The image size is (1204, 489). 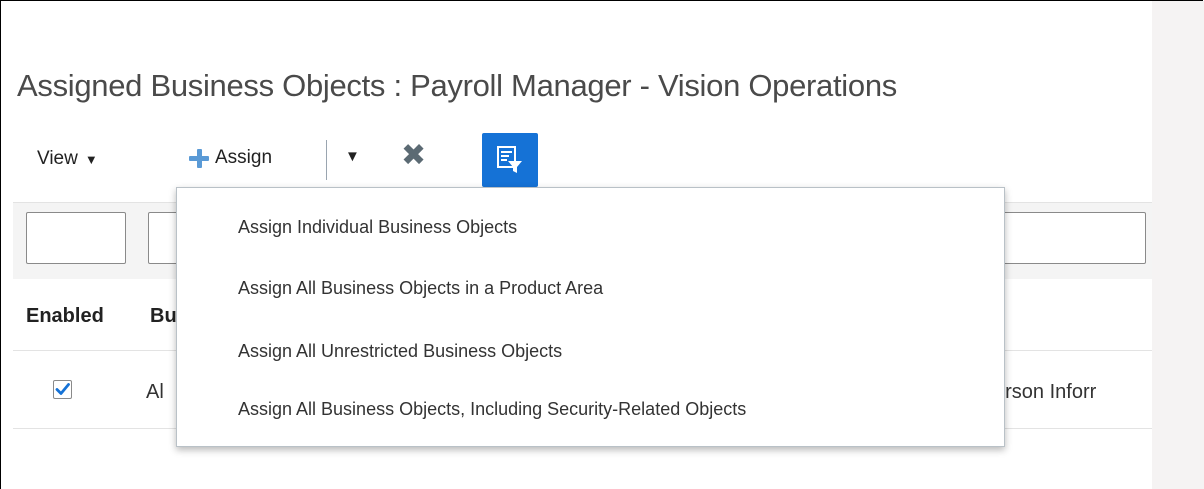 What do you see at coordinates (1178, 245) in the screenshot?
I see `right-panel-strip` at bounding box center [1178, 245].